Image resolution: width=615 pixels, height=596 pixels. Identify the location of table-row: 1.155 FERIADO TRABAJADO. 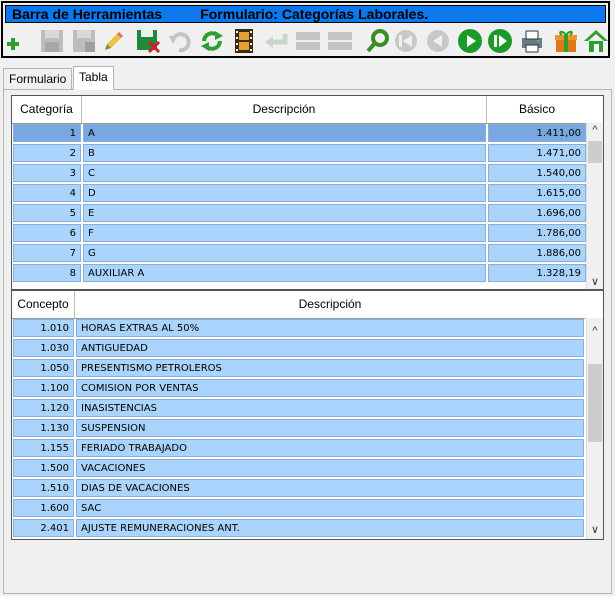
(298, 448).